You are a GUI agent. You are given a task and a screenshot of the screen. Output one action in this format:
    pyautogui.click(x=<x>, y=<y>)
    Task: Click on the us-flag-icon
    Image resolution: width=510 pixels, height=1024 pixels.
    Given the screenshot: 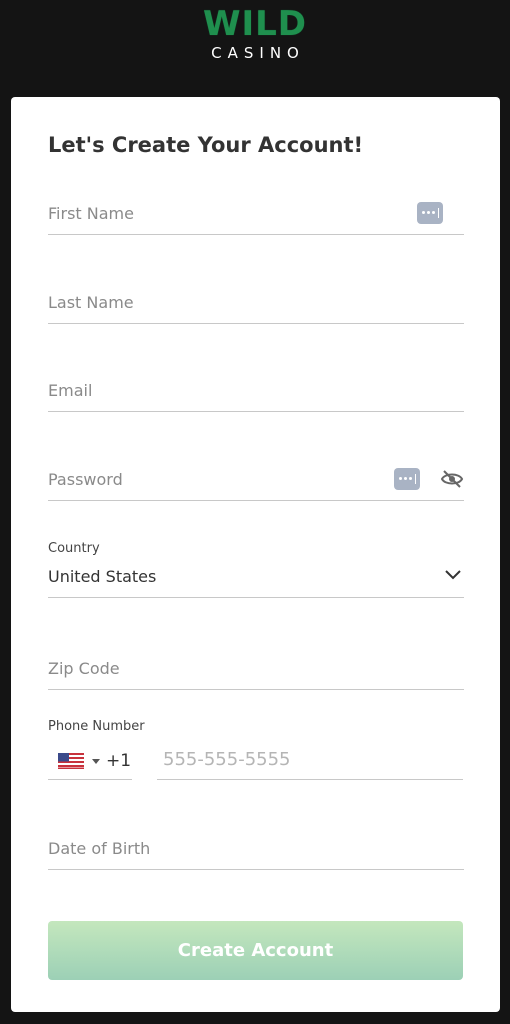 What is the action you would take?
    pyautogui.click(x=71, y=761)
    